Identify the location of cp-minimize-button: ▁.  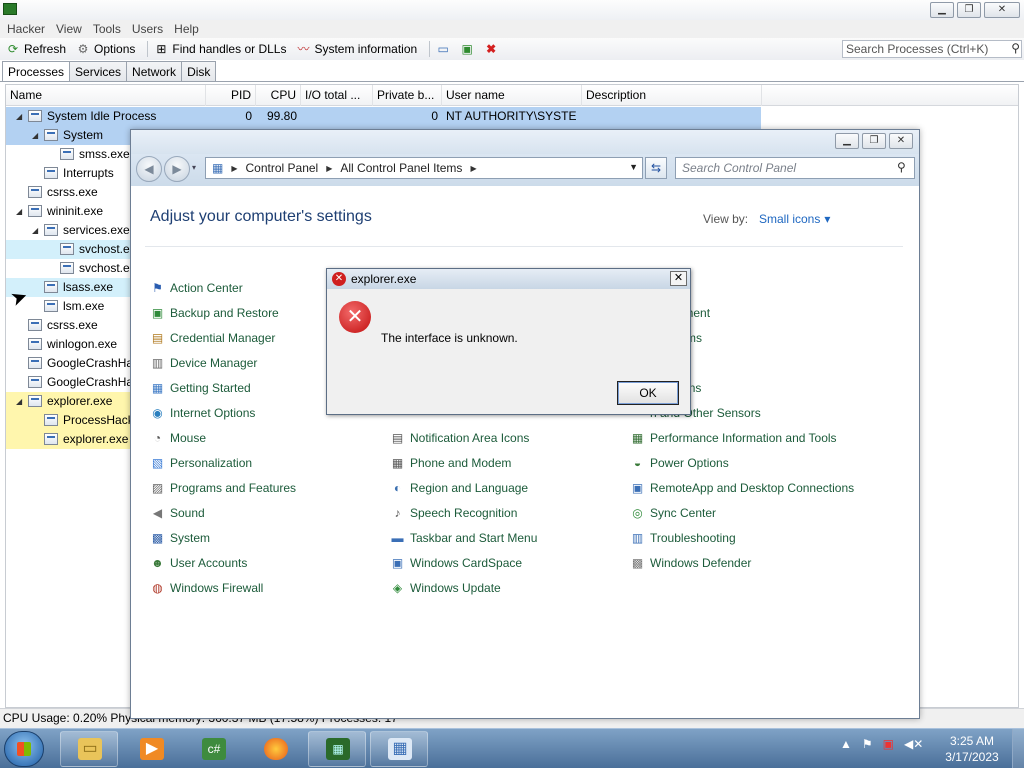
(847, 141).